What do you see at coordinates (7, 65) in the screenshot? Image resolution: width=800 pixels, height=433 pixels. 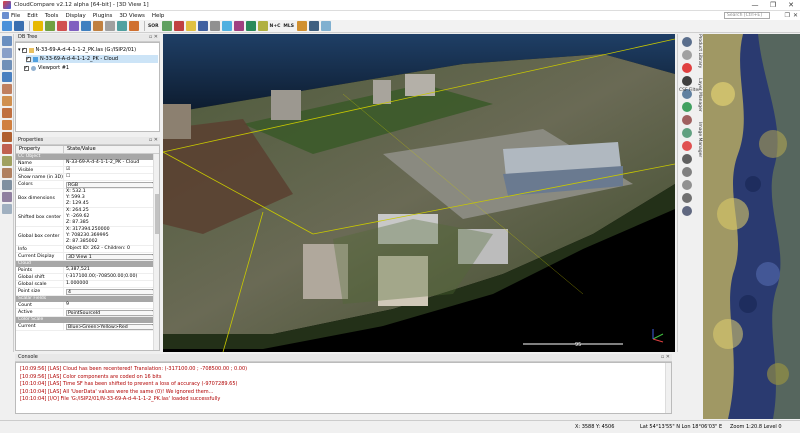 I see `pan-icon` at bounding box center [7, 65].